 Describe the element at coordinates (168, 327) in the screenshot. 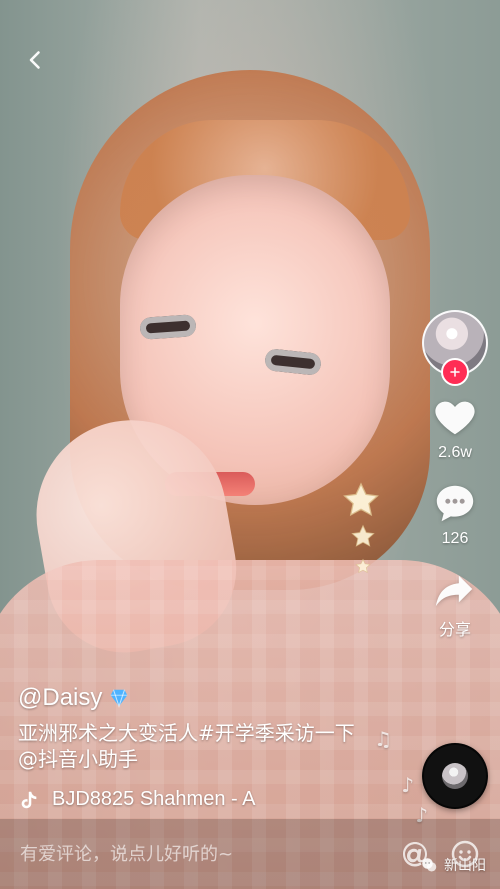

I see `video-left-eye-shape` at that location.